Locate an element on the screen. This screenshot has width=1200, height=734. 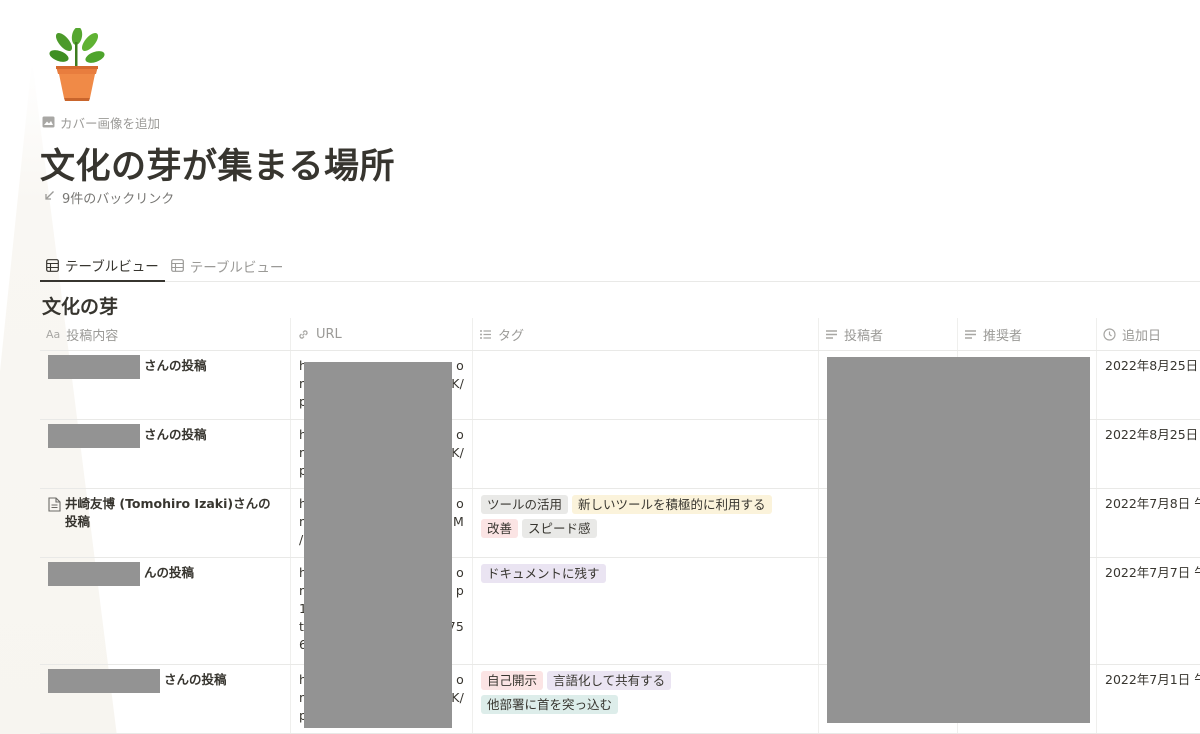
database-title: 文化の芽 is located at coordinates (80, 305).